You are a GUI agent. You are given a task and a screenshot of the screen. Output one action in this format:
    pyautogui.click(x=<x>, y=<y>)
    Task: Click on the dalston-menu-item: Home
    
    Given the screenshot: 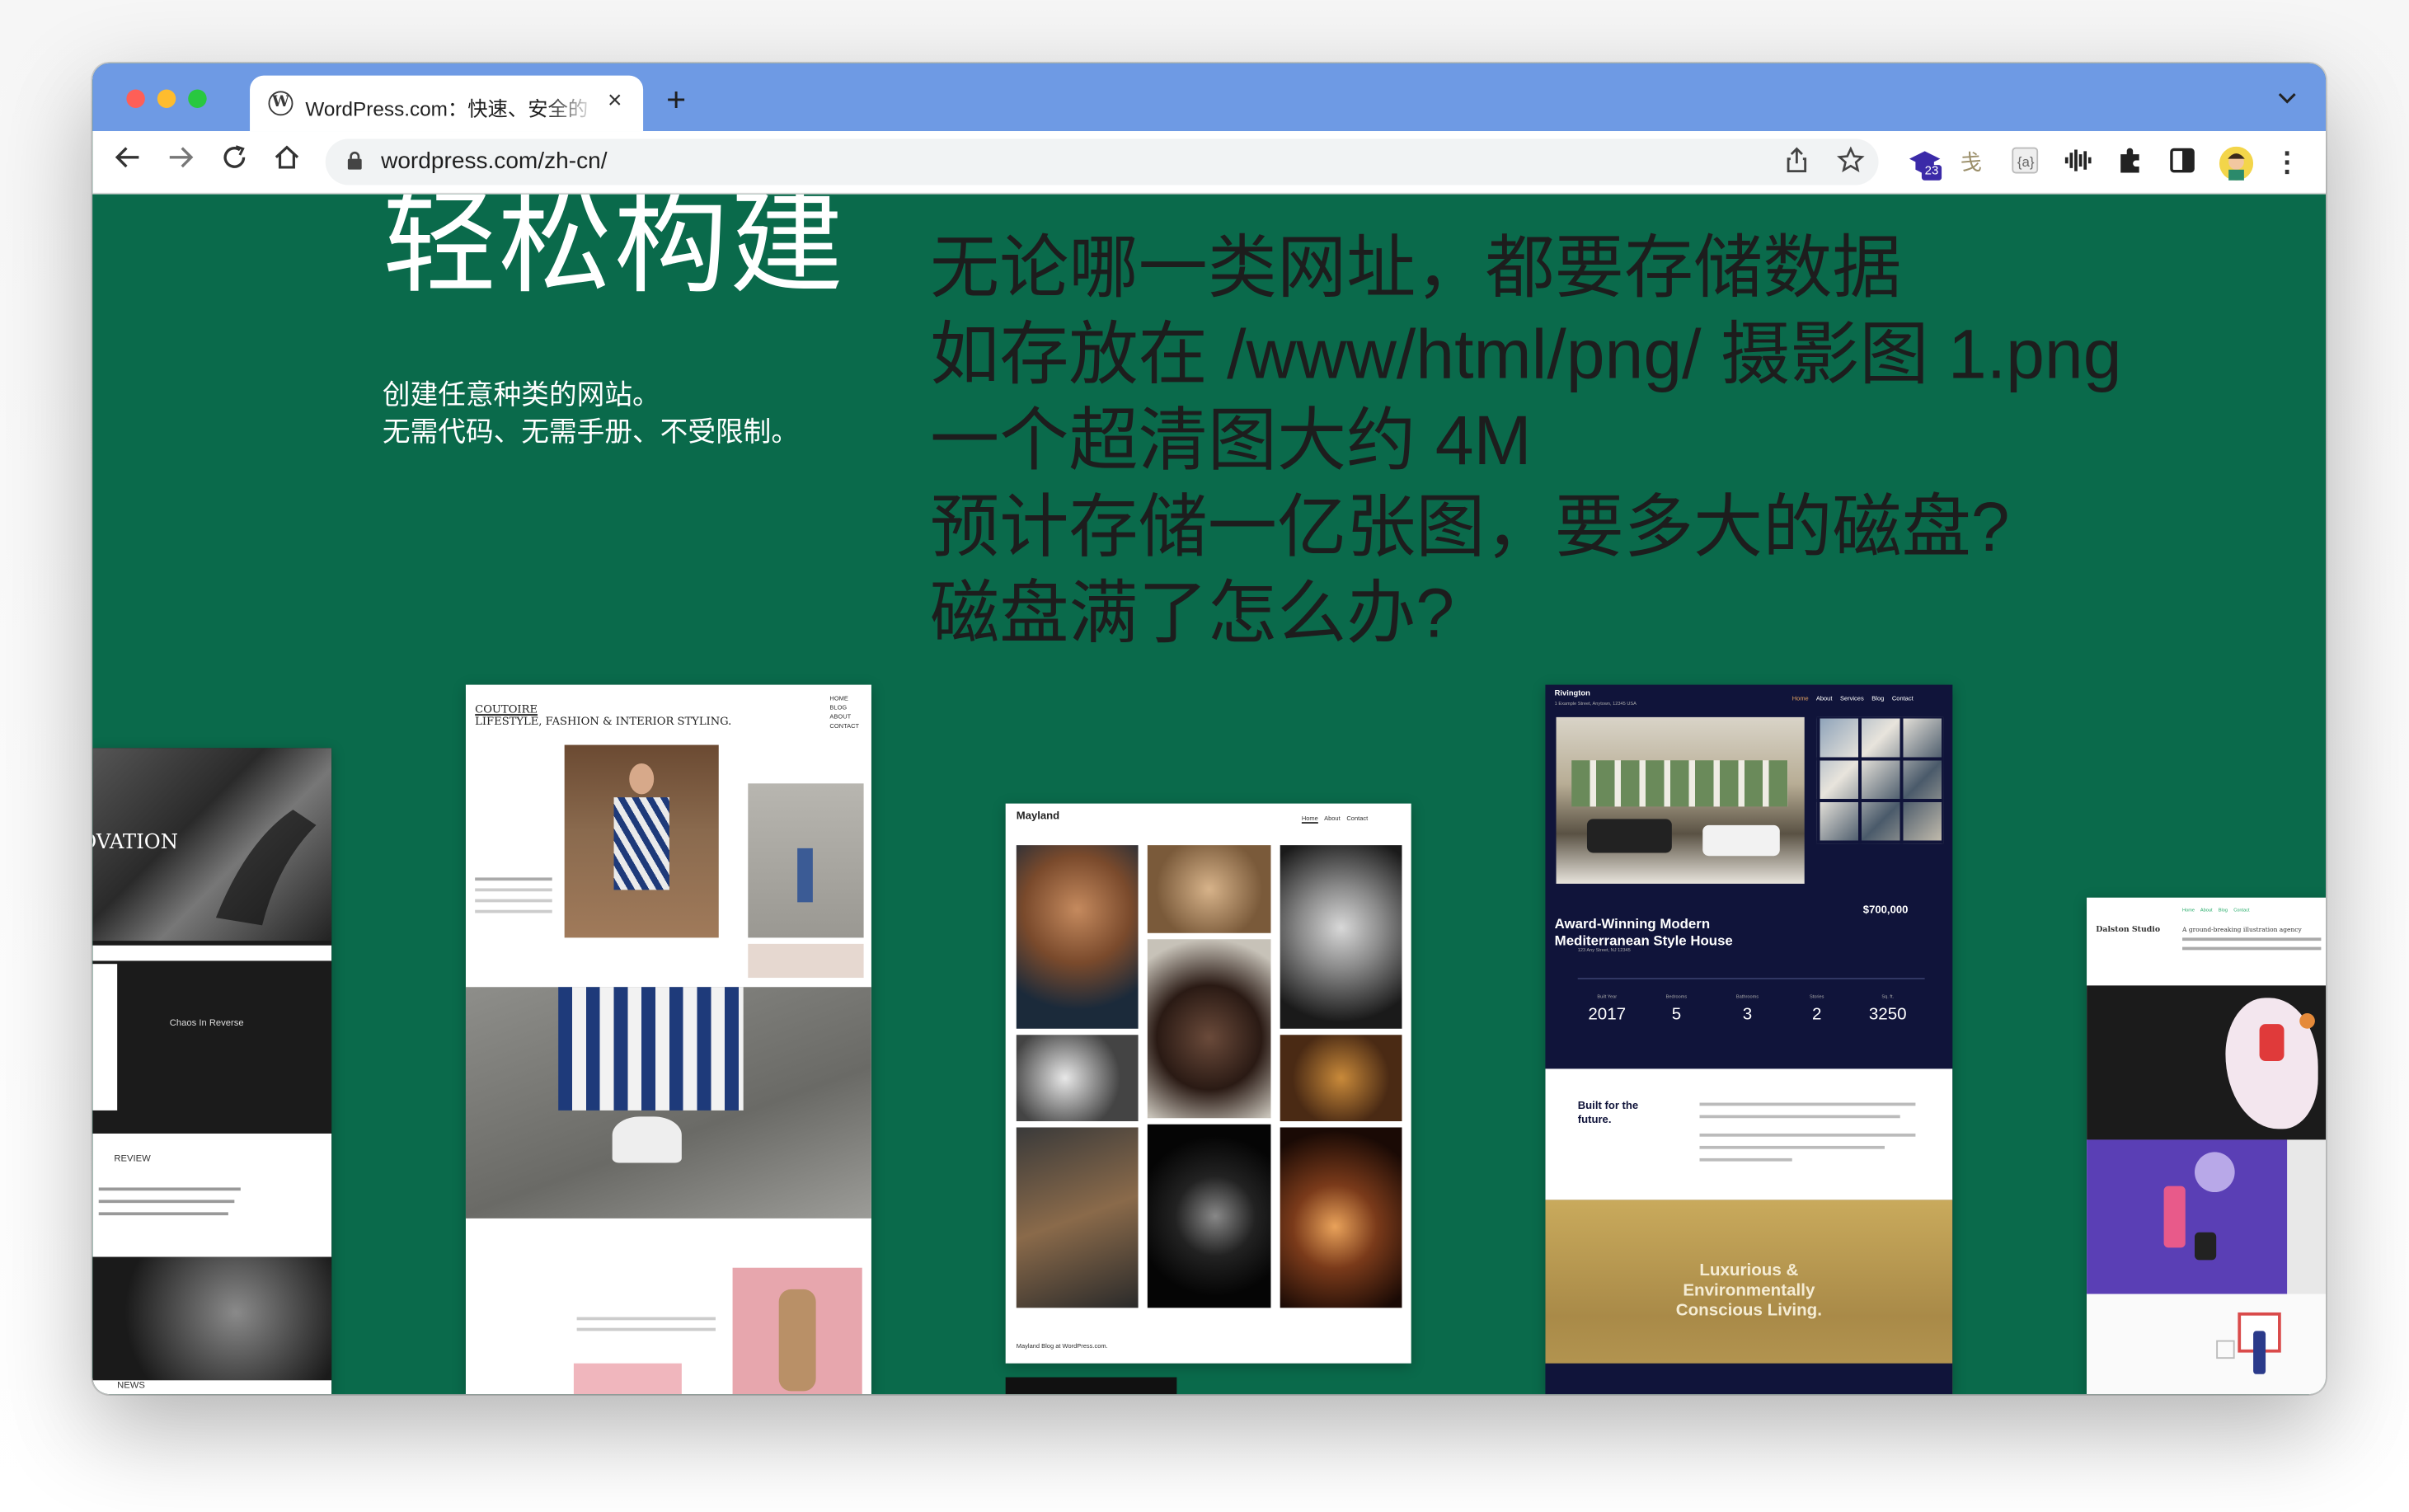 What is the action you would take?
    pyautogui.click(x=2188, y=910)
    